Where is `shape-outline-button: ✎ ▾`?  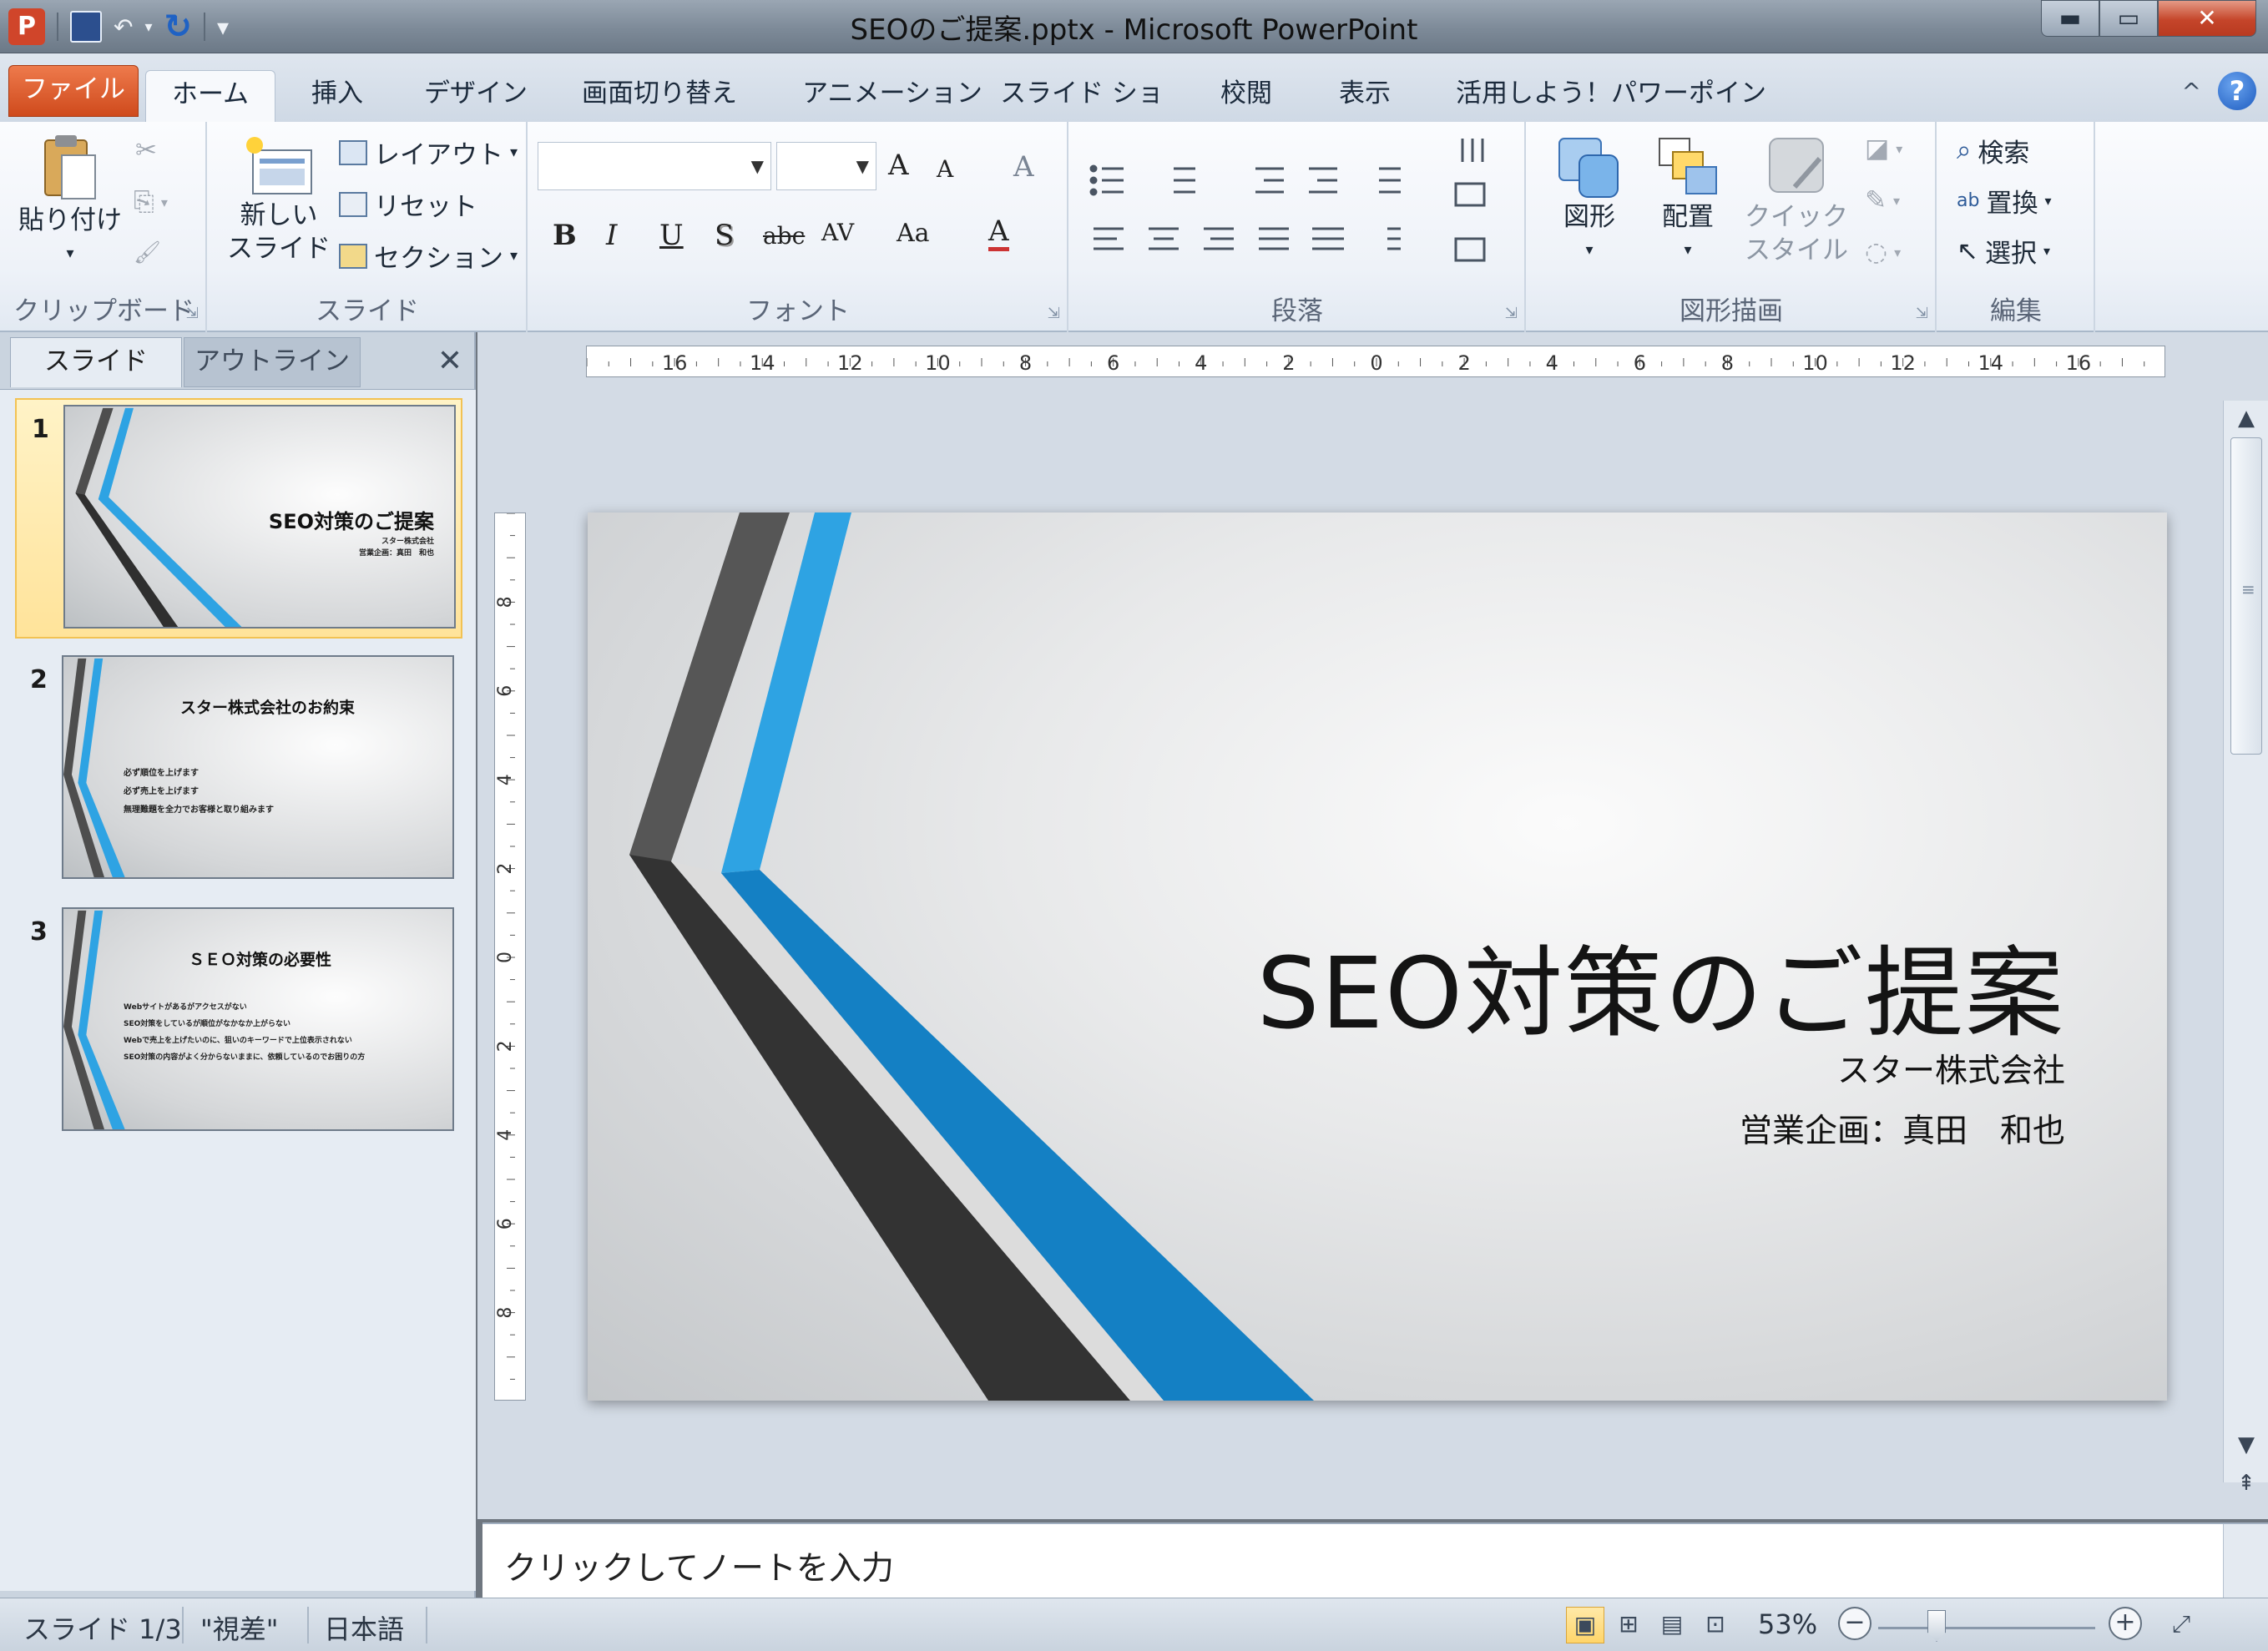
shape-outline-button: ✎ ▾ is located at coordinates (1882, 200).